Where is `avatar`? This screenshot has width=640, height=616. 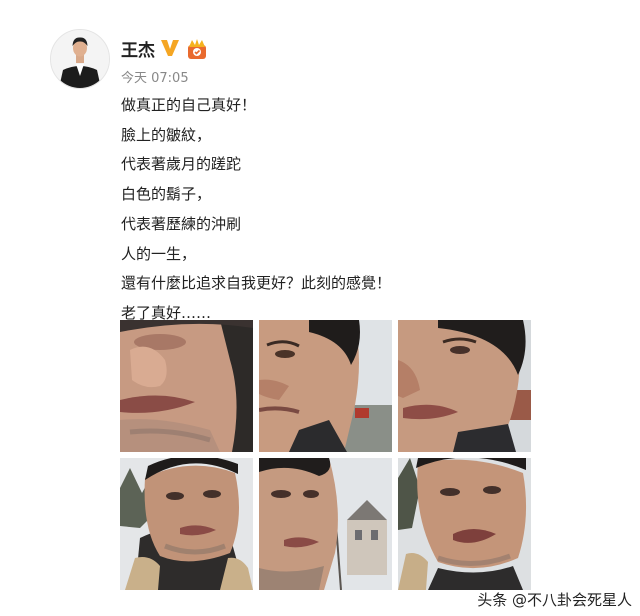 avatar is located at coordinates (80, 59).